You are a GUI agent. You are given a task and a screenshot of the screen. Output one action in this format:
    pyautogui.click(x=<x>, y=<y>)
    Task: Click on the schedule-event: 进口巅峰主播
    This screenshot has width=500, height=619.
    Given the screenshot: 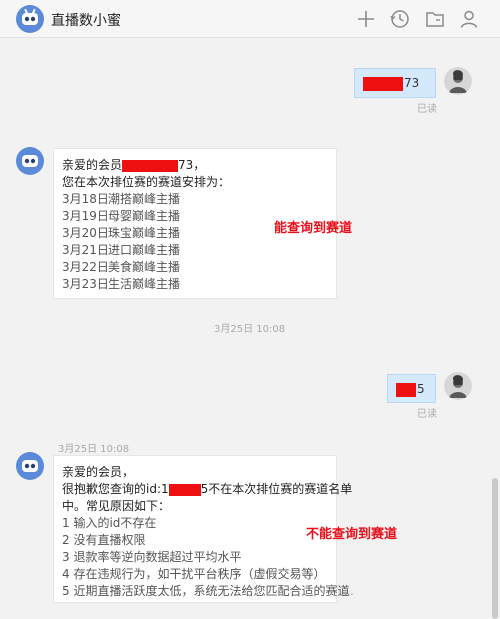 What is the action you would take?
    pyautogui.click(x=144, y=250)
    